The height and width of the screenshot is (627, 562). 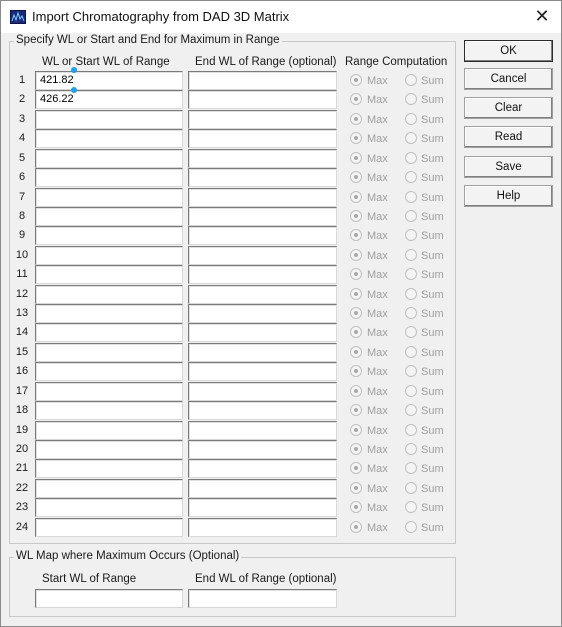 I want to click on cancel-button: Cancel, so click(x=508, y=79).